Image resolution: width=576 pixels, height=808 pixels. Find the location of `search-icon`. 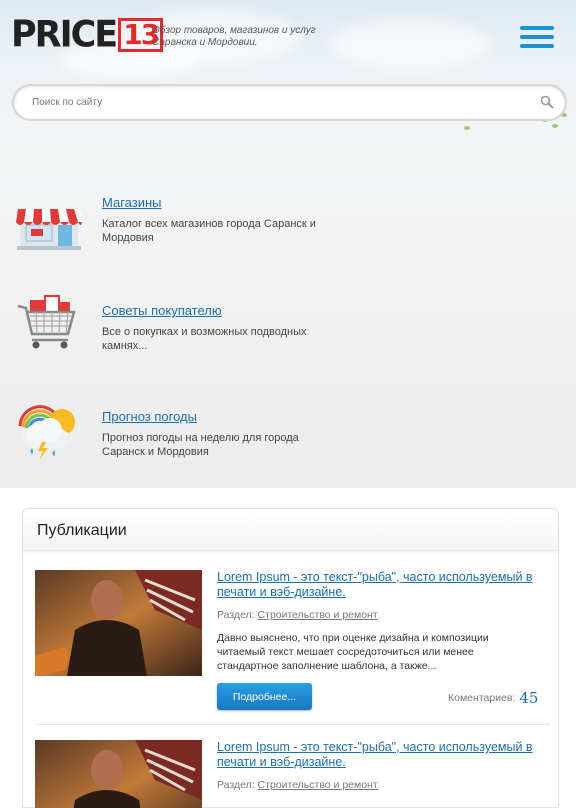

search-icon is located at coordinates (547, 102).